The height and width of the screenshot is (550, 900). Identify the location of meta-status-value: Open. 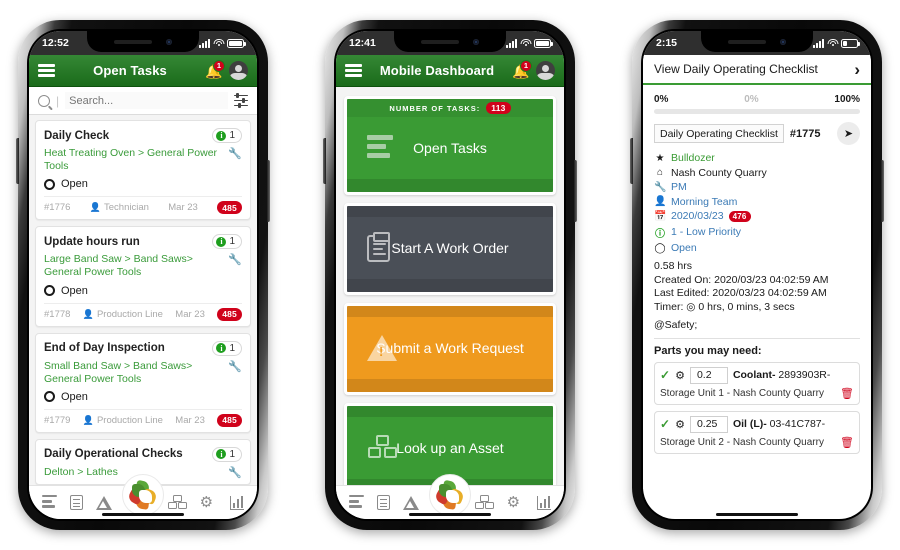
(684, 248).